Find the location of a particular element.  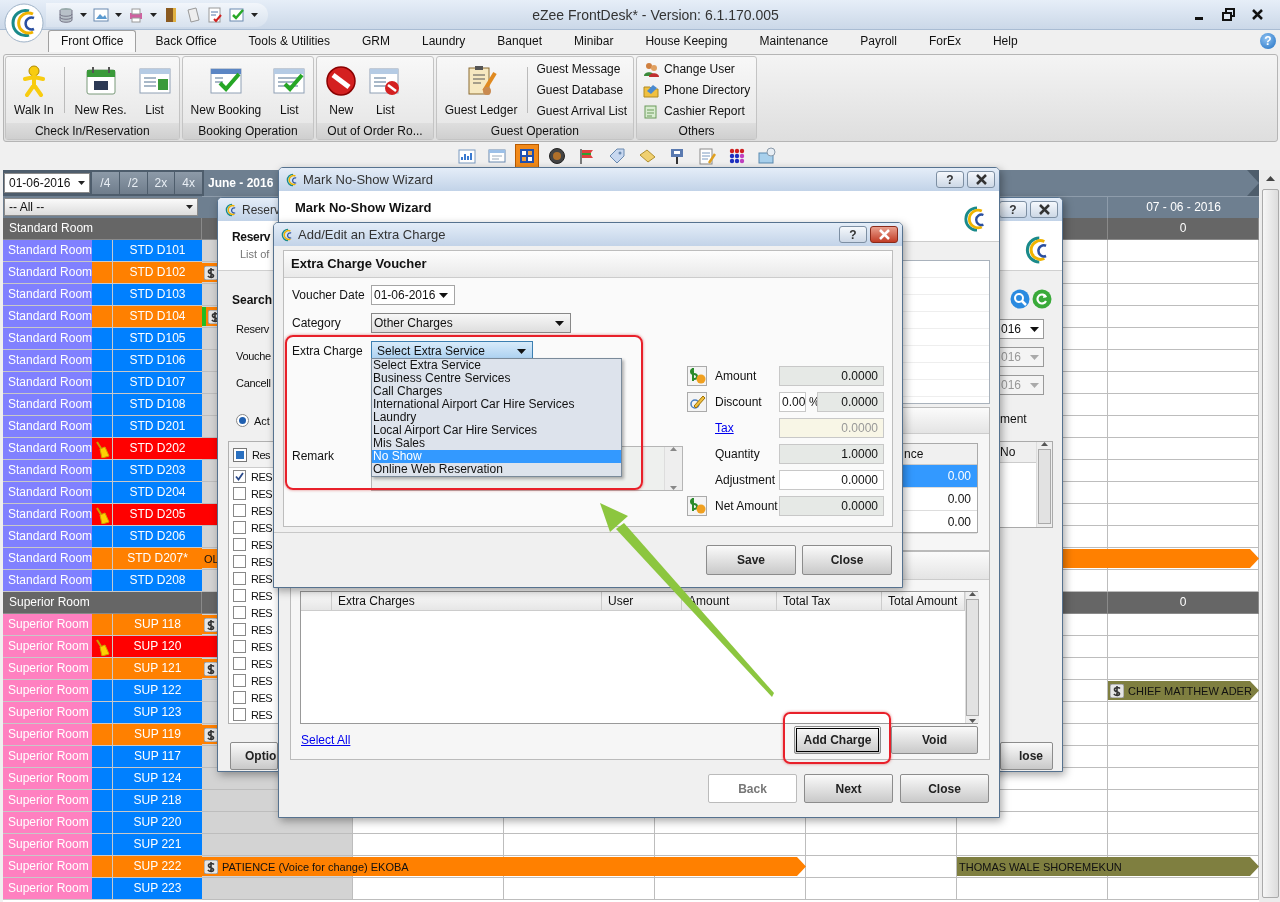

ribbon-button: List is located at coordinates (385, 90).